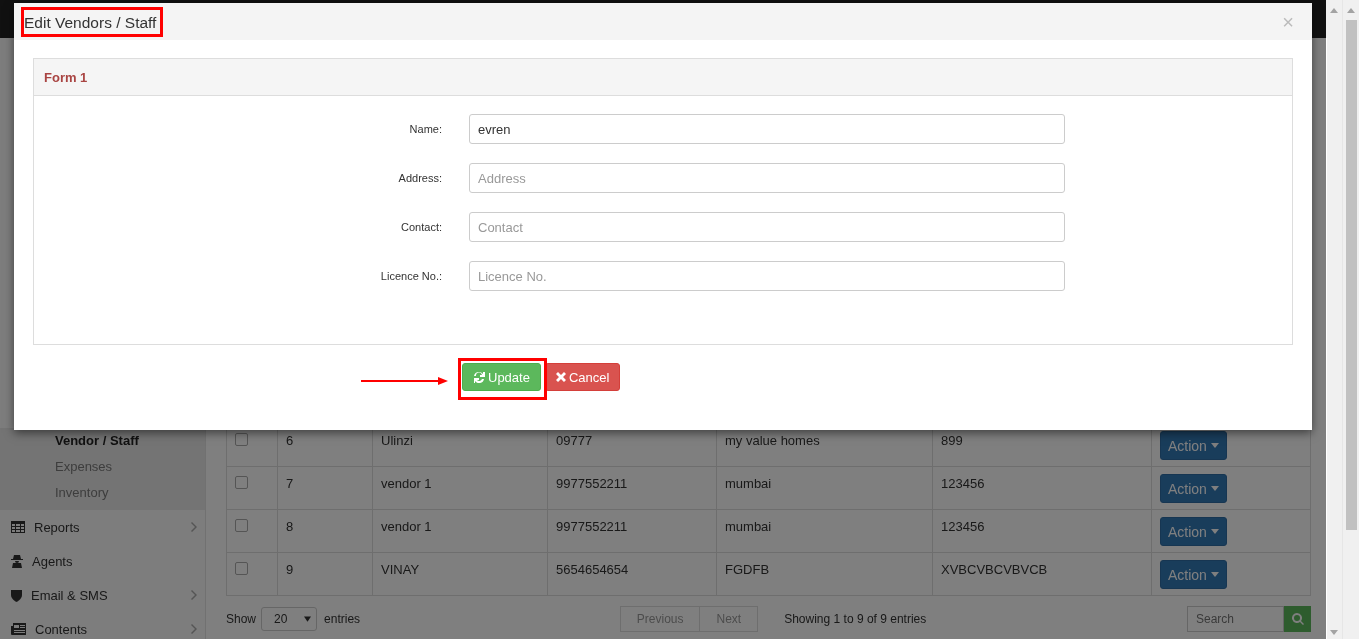  I want to click on table-cell: XVBCVBCVBVCB, so click(1042, 574).